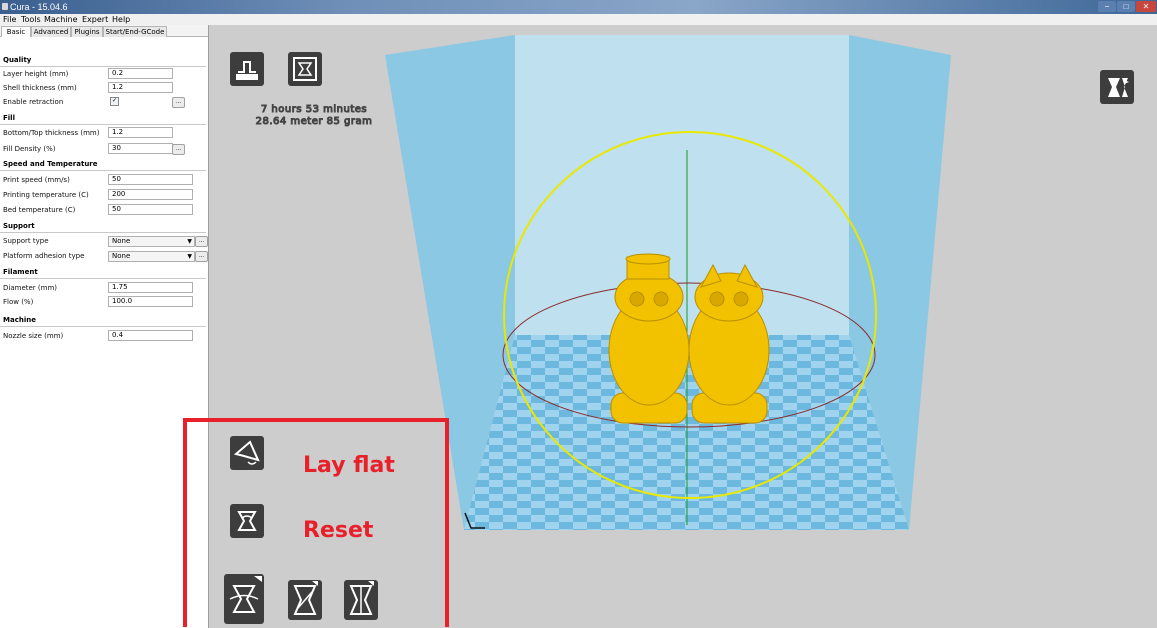  I want to click on flow-label: Flow (%), so click(18, 302).